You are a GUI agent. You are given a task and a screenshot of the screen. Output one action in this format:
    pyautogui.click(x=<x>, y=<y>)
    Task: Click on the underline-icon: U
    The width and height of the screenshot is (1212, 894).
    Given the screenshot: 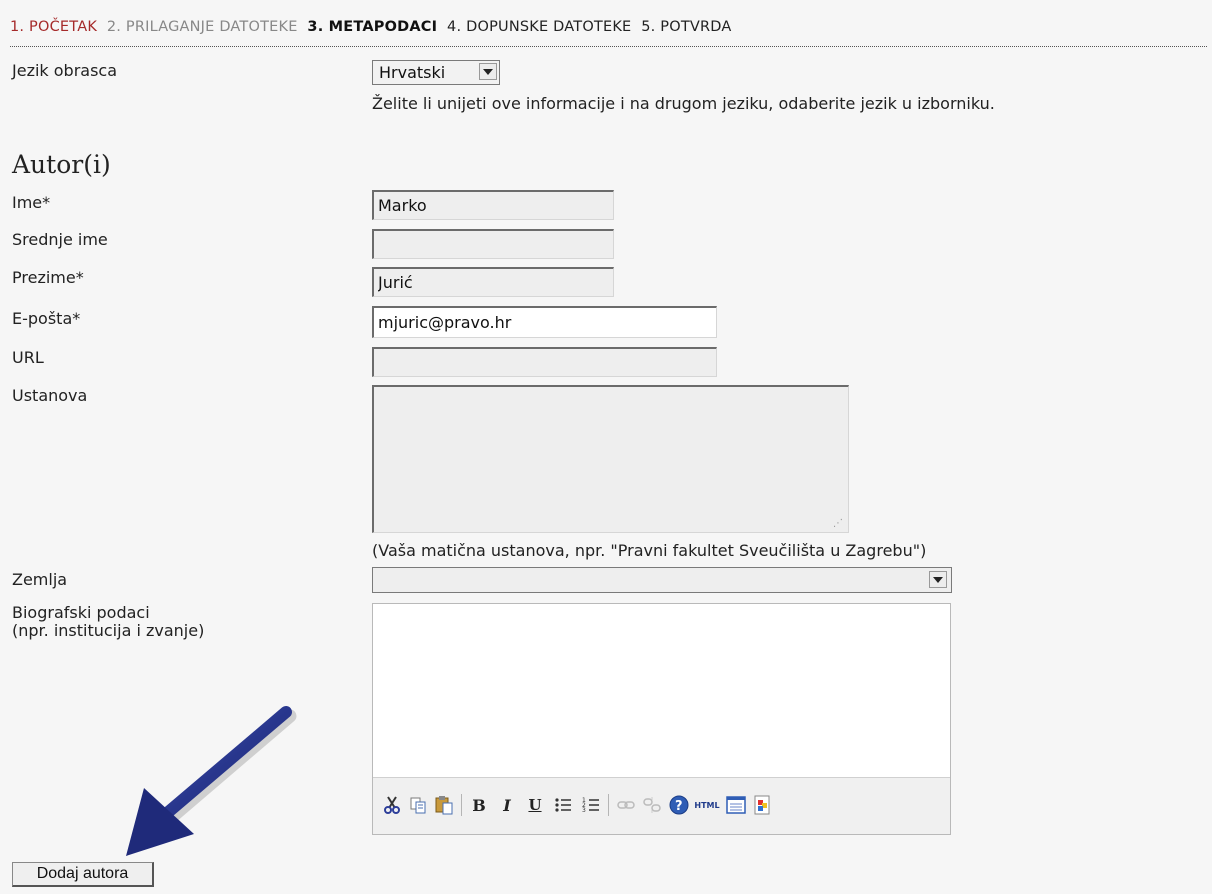 What is the action you would take?
    pyautogui.click(x=535, y=805)
    